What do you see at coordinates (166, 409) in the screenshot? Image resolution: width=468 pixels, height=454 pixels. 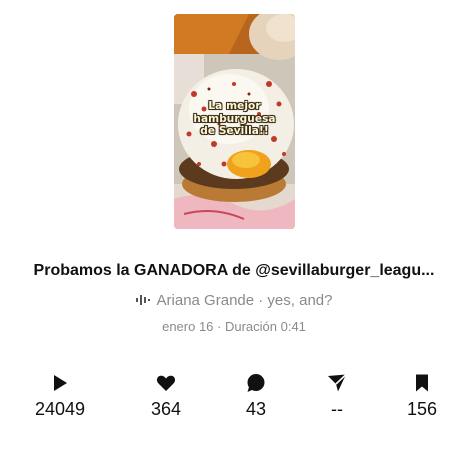 I see `stat-likes-value: 364` at bounding box center [166, 409].